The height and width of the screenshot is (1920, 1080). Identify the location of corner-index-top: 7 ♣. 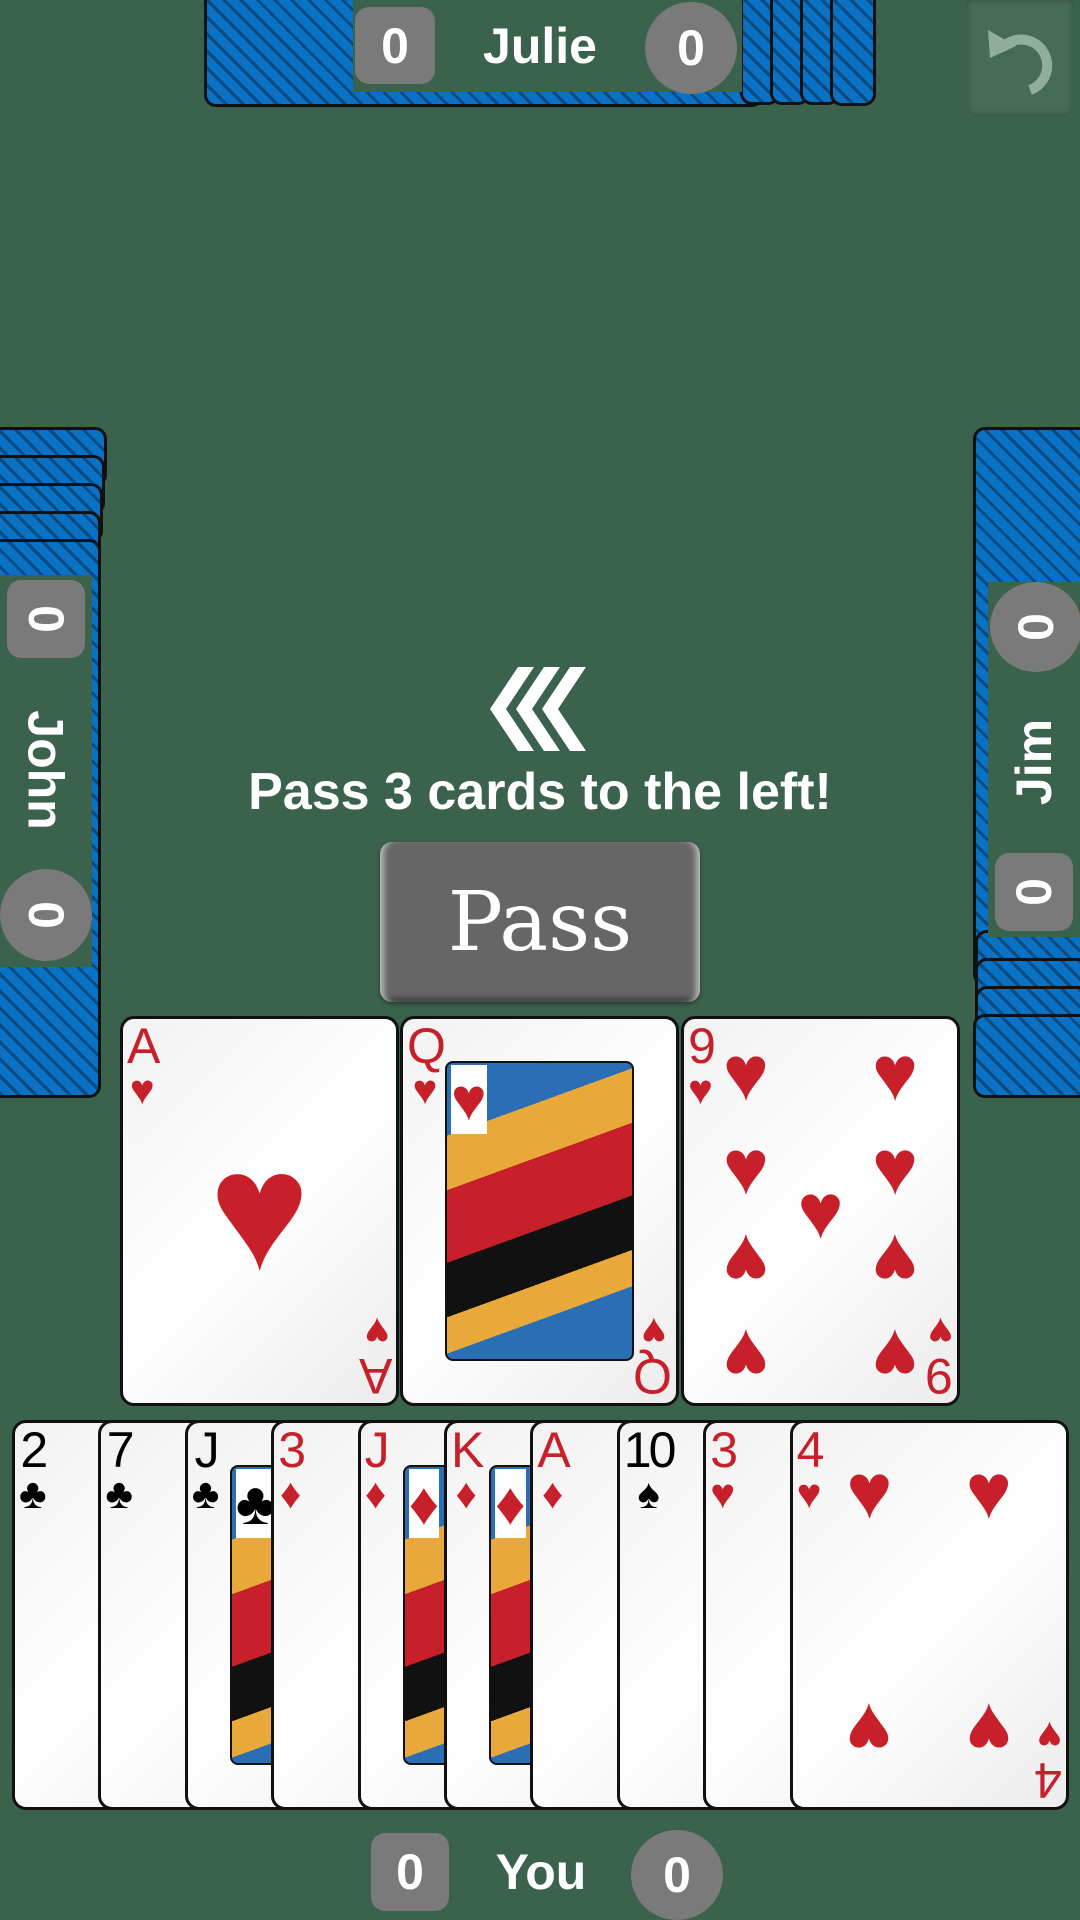
(120, 1469).